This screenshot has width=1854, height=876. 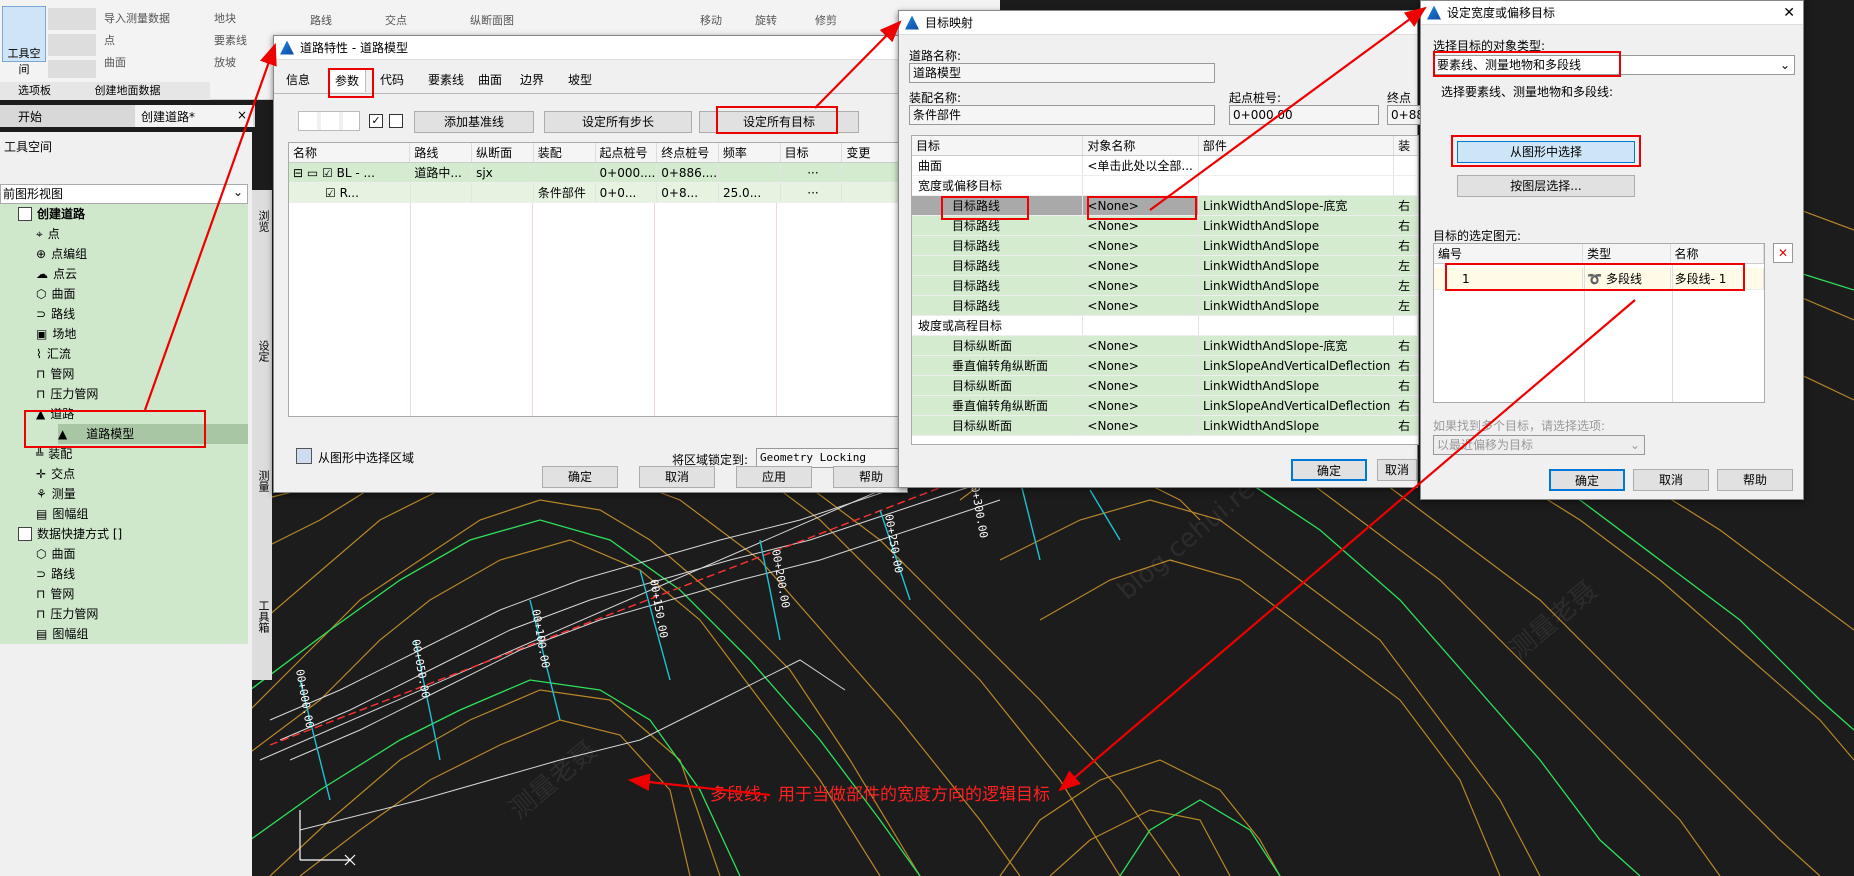 I want to click on table-row: ☑ R... 条件部件 0+0... 0+8... 25.0... ···, so click(x=595, y=193).